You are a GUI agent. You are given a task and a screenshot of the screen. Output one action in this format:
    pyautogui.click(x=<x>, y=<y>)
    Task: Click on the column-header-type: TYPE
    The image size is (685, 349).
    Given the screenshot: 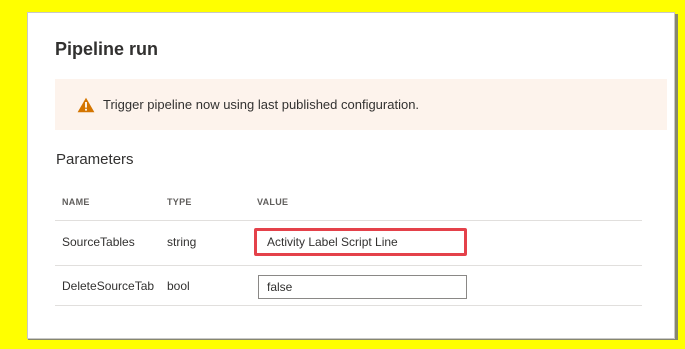 What is the action you would take?
    pyautogui.click(x=179, y=202)
    